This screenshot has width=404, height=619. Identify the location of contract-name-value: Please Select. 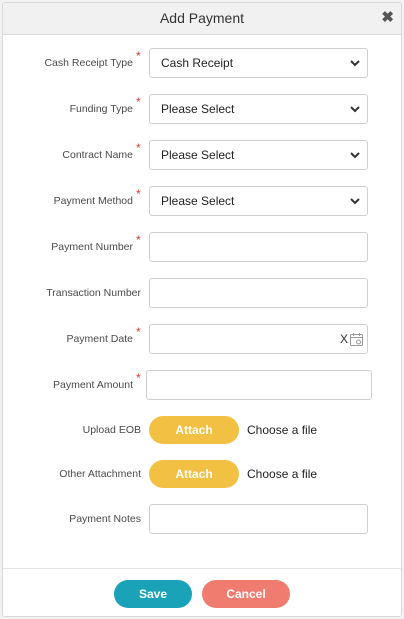
(198, 155).